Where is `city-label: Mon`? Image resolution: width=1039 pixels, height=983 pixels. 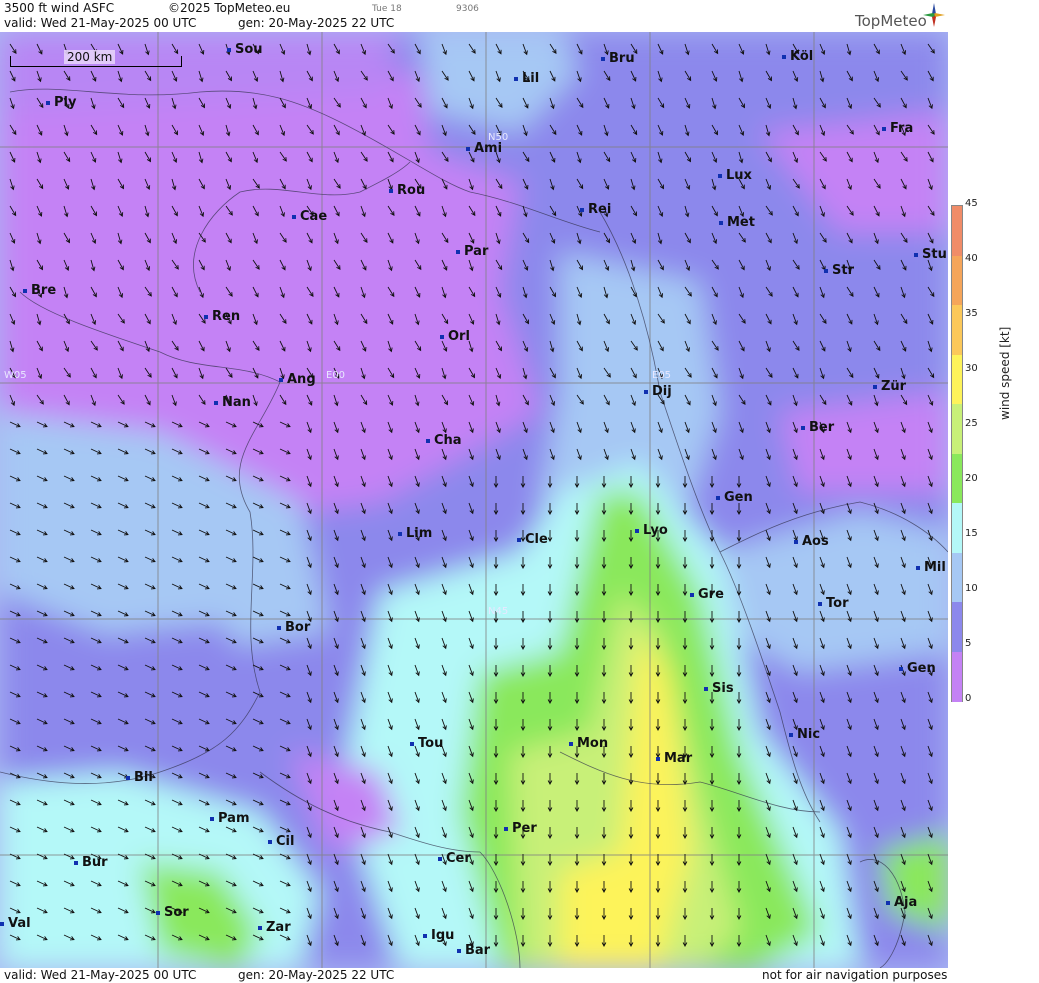
city-label: Mon is located at coordinates (588, 743).